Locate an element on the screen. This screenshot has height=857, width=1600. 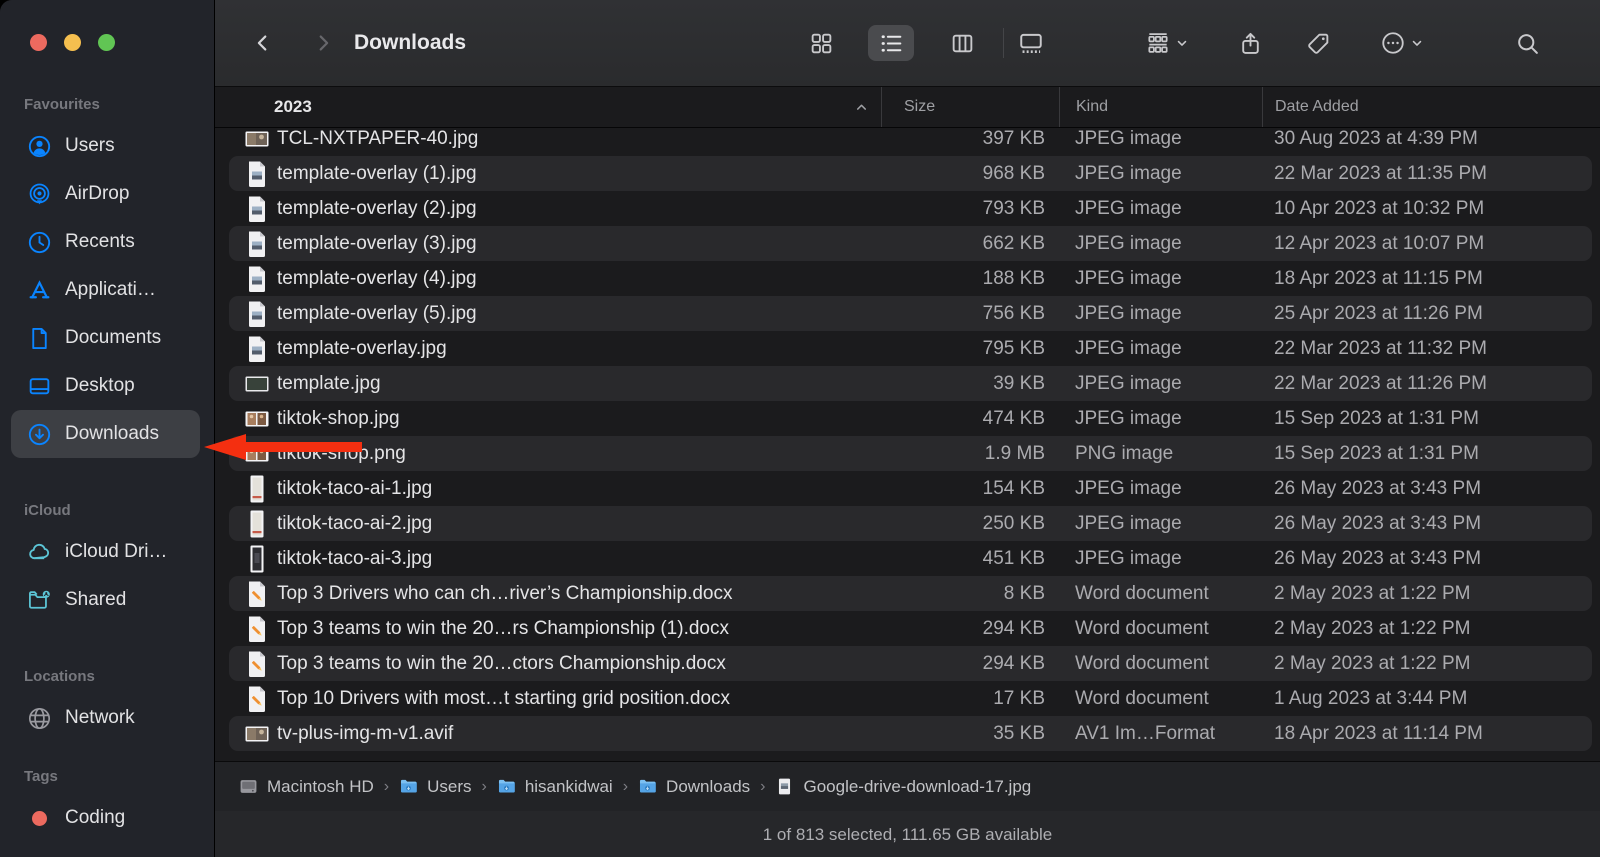
breadcrumb-google-drive-download-17-jpg: Google-drive-download-17.jpg is located at coordinates (903, 787).